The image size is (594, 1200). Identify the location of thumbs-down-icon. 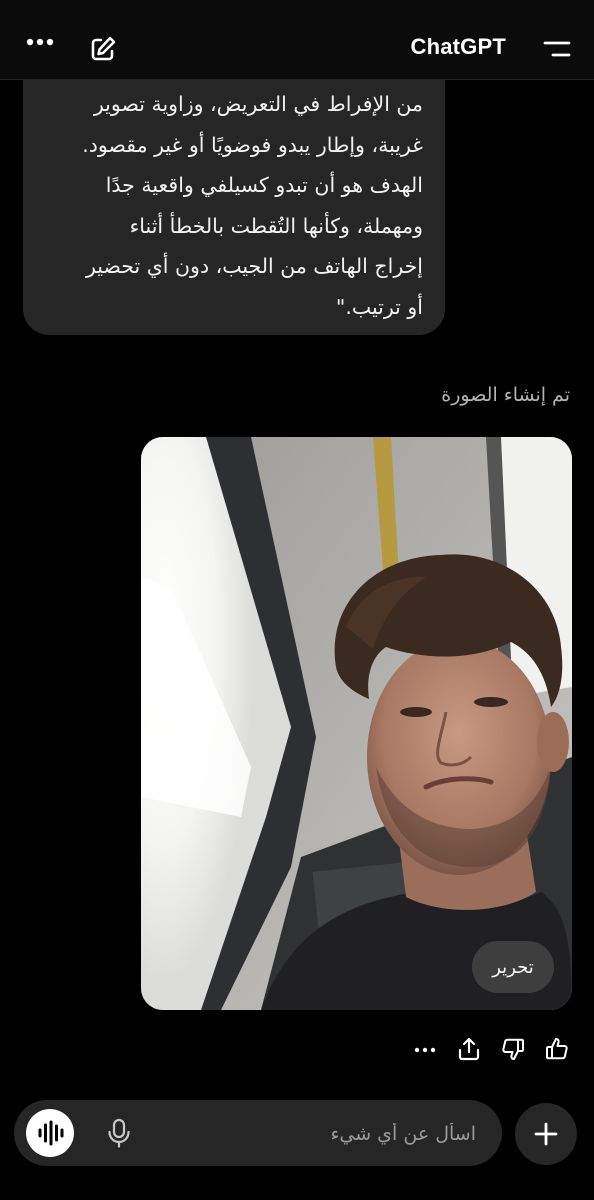
(513, 1049).